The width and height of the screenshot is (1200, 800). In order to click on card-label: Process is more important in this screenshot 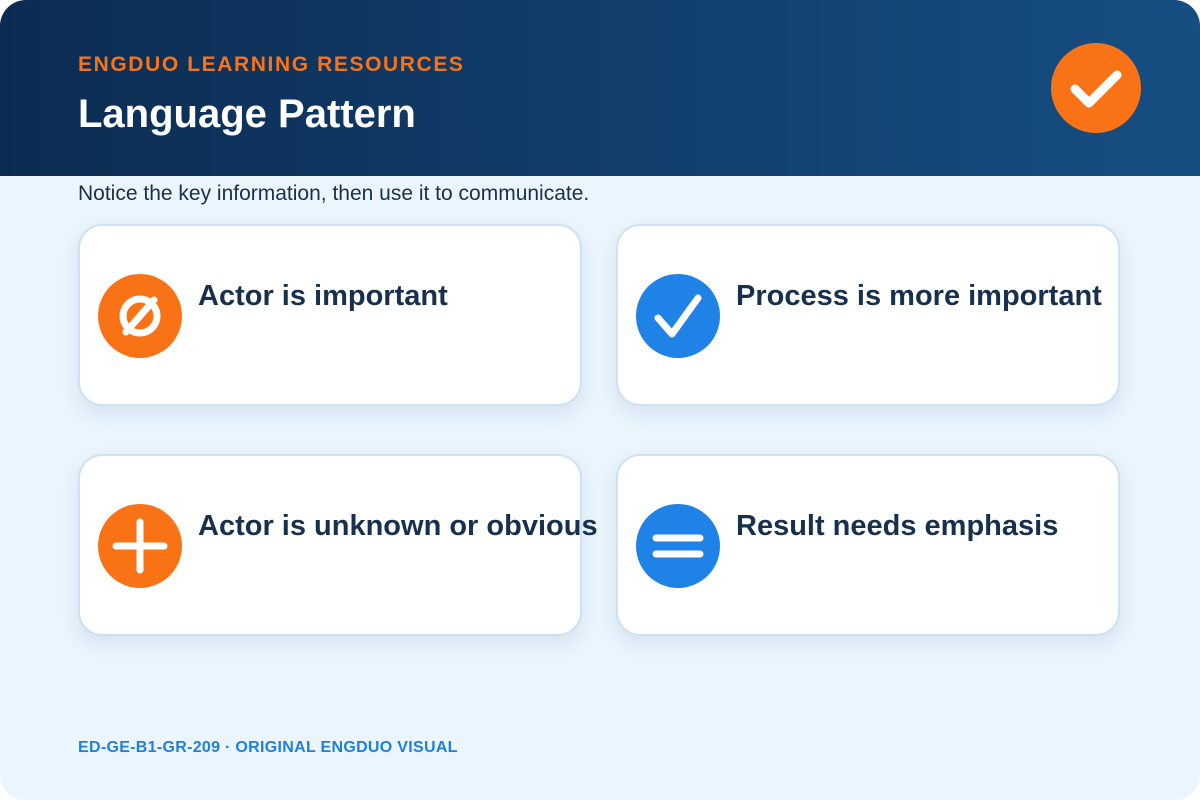, I will do `click(919, 296)`.